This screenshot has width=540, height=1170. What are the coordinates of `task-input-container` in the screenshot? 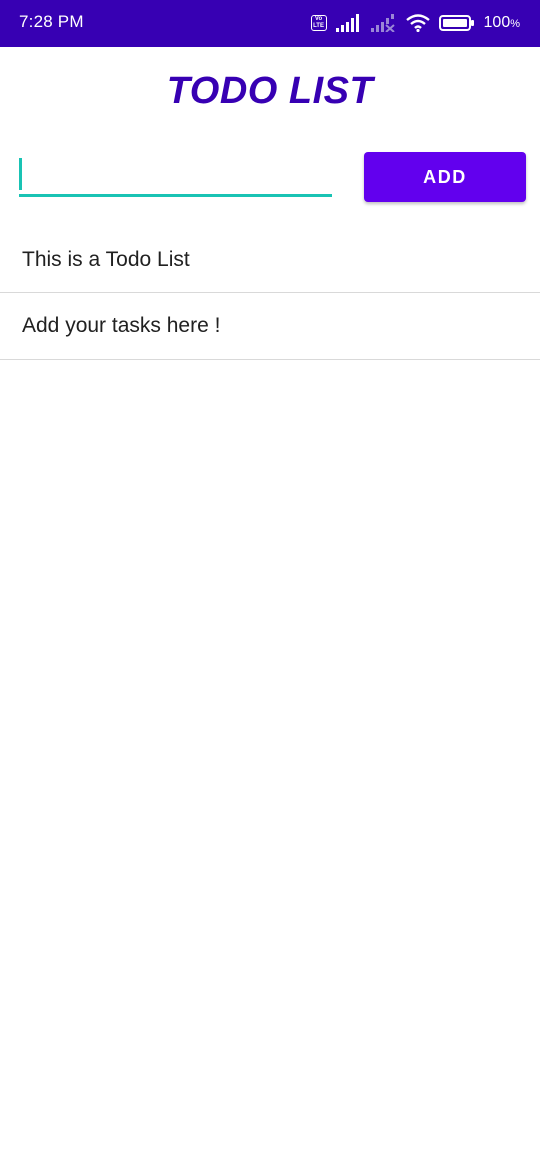 It's located at (175, 175).